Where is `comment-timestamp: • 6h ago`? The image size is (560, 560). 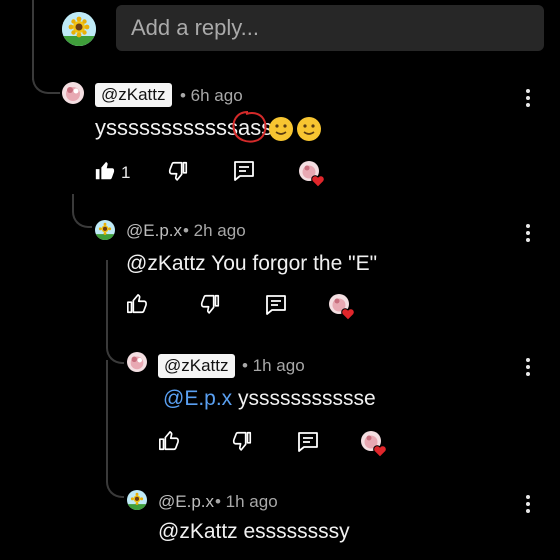
comment-timestamp: • 6h ago is located at coordinates (211, 96).